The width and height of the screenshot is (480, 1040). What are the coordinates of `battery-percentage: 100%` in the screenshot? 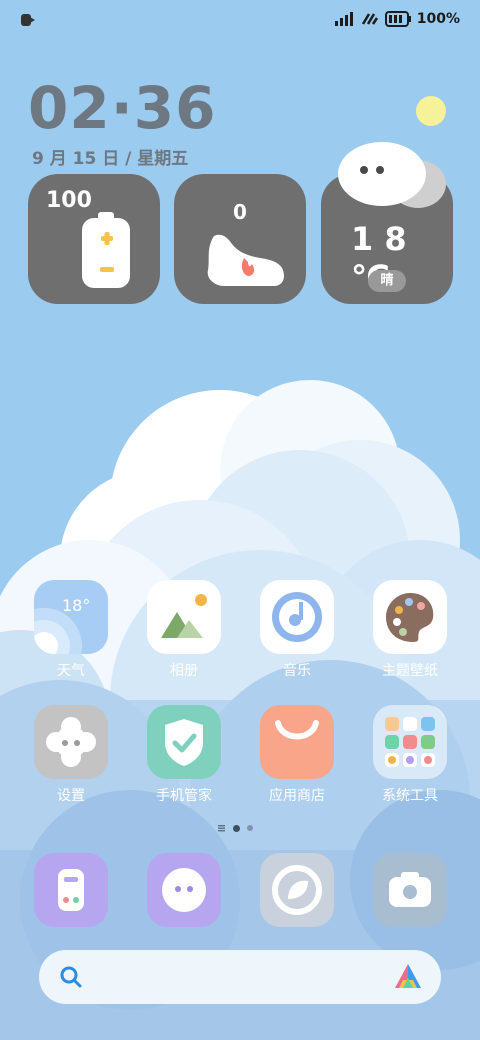 It's located at (438, 19).